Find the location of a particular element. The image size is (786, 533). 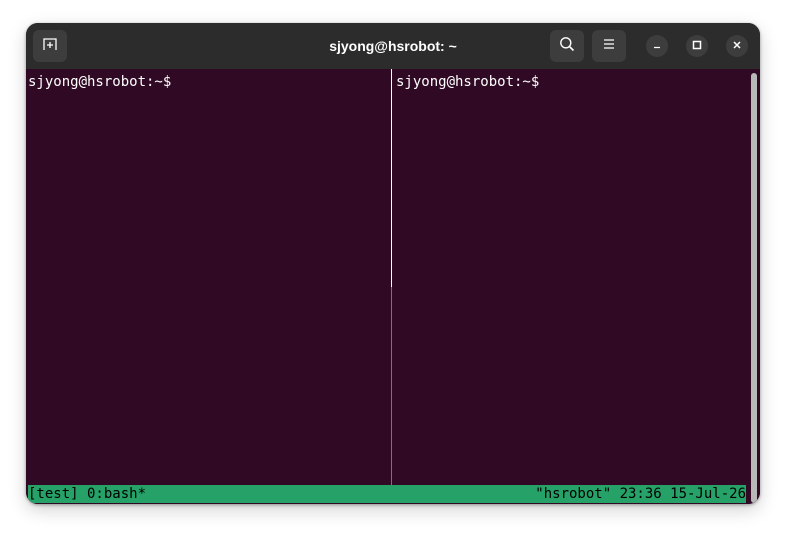

search-icon is located at coordinates (567, 46).